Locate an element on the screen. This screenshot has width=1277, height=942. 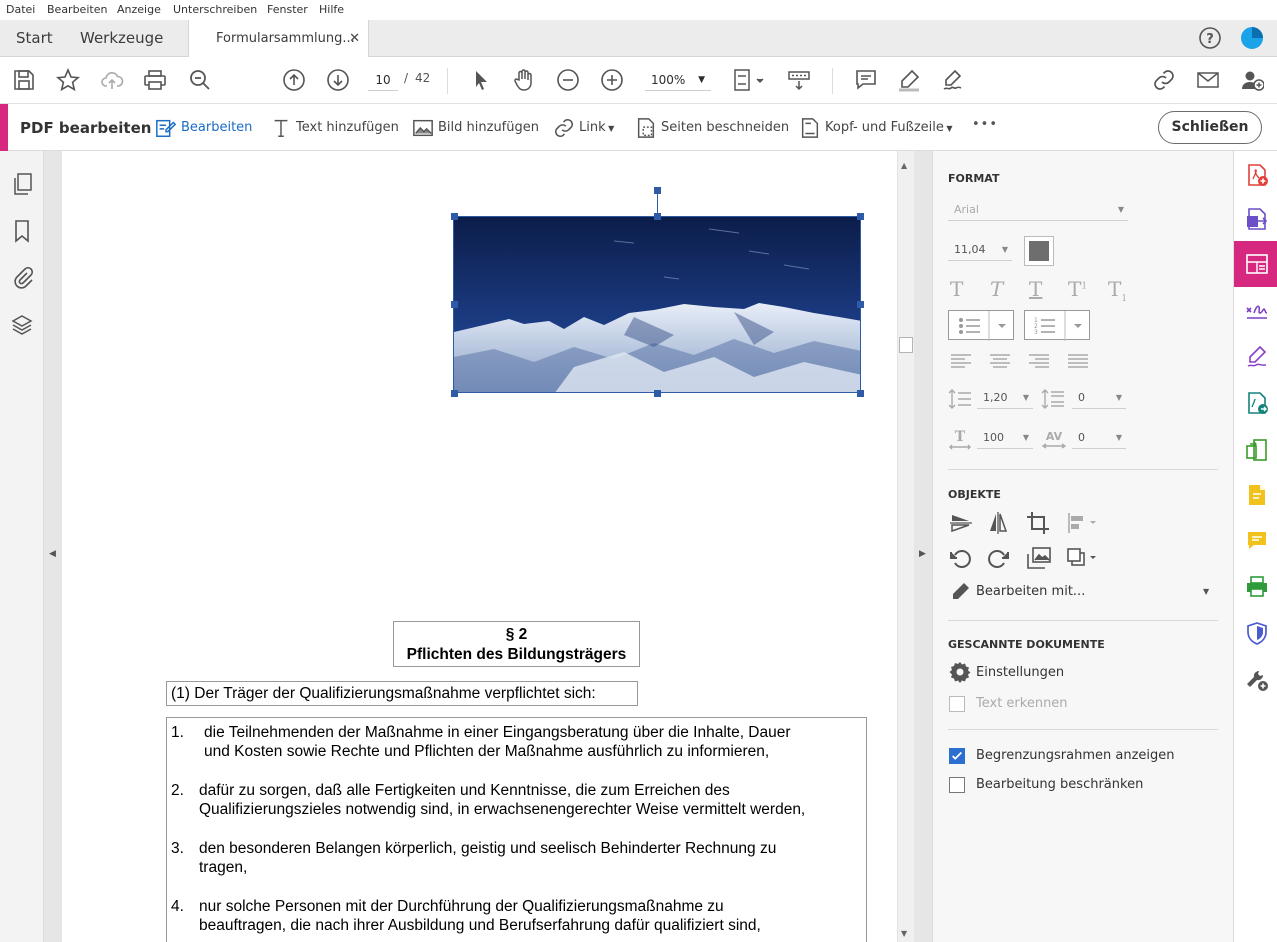
font-size-select: 11,04 ▼ is located at coordinates (980, 250).